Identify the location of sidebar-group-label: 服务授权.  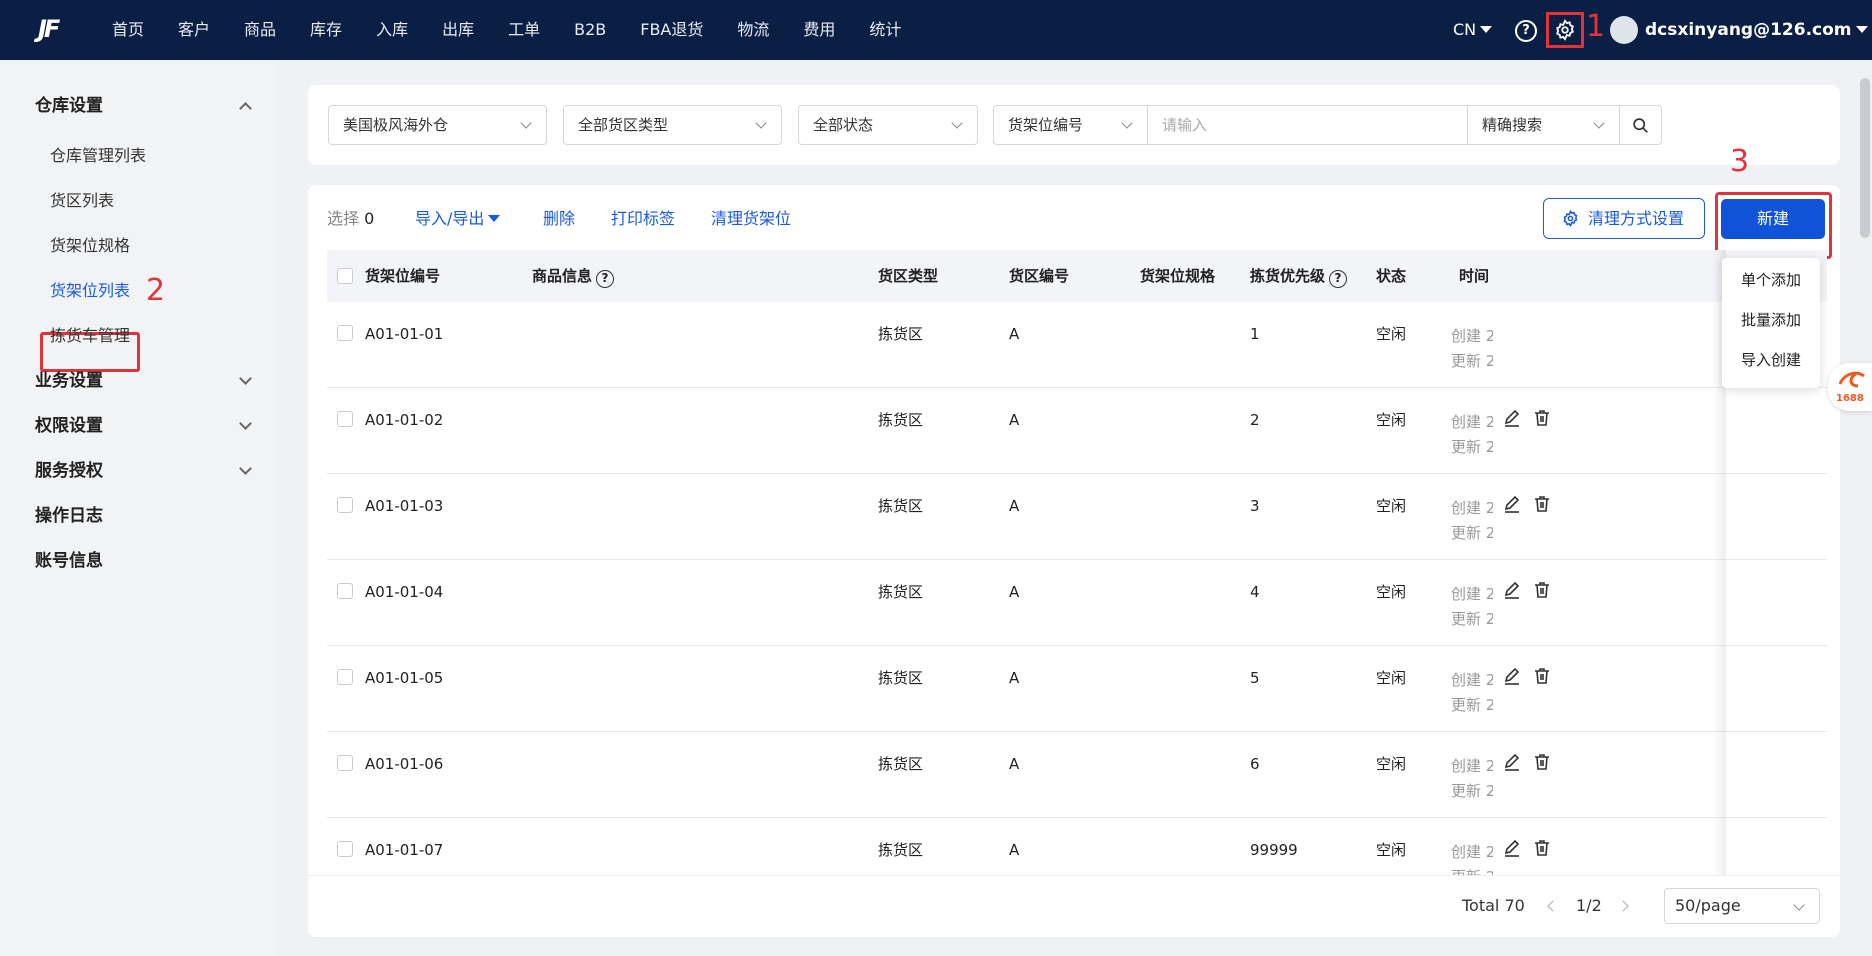
(69, 471).